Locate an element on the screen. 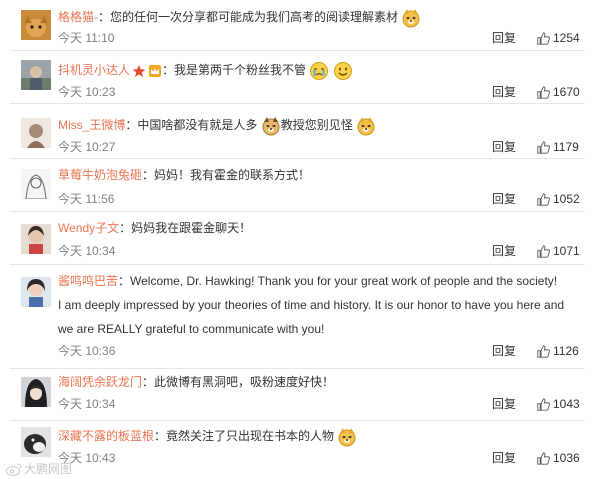 This screenshot has height=479, width=595. username-link: 格格猫- is located at coordinates (78, 17).